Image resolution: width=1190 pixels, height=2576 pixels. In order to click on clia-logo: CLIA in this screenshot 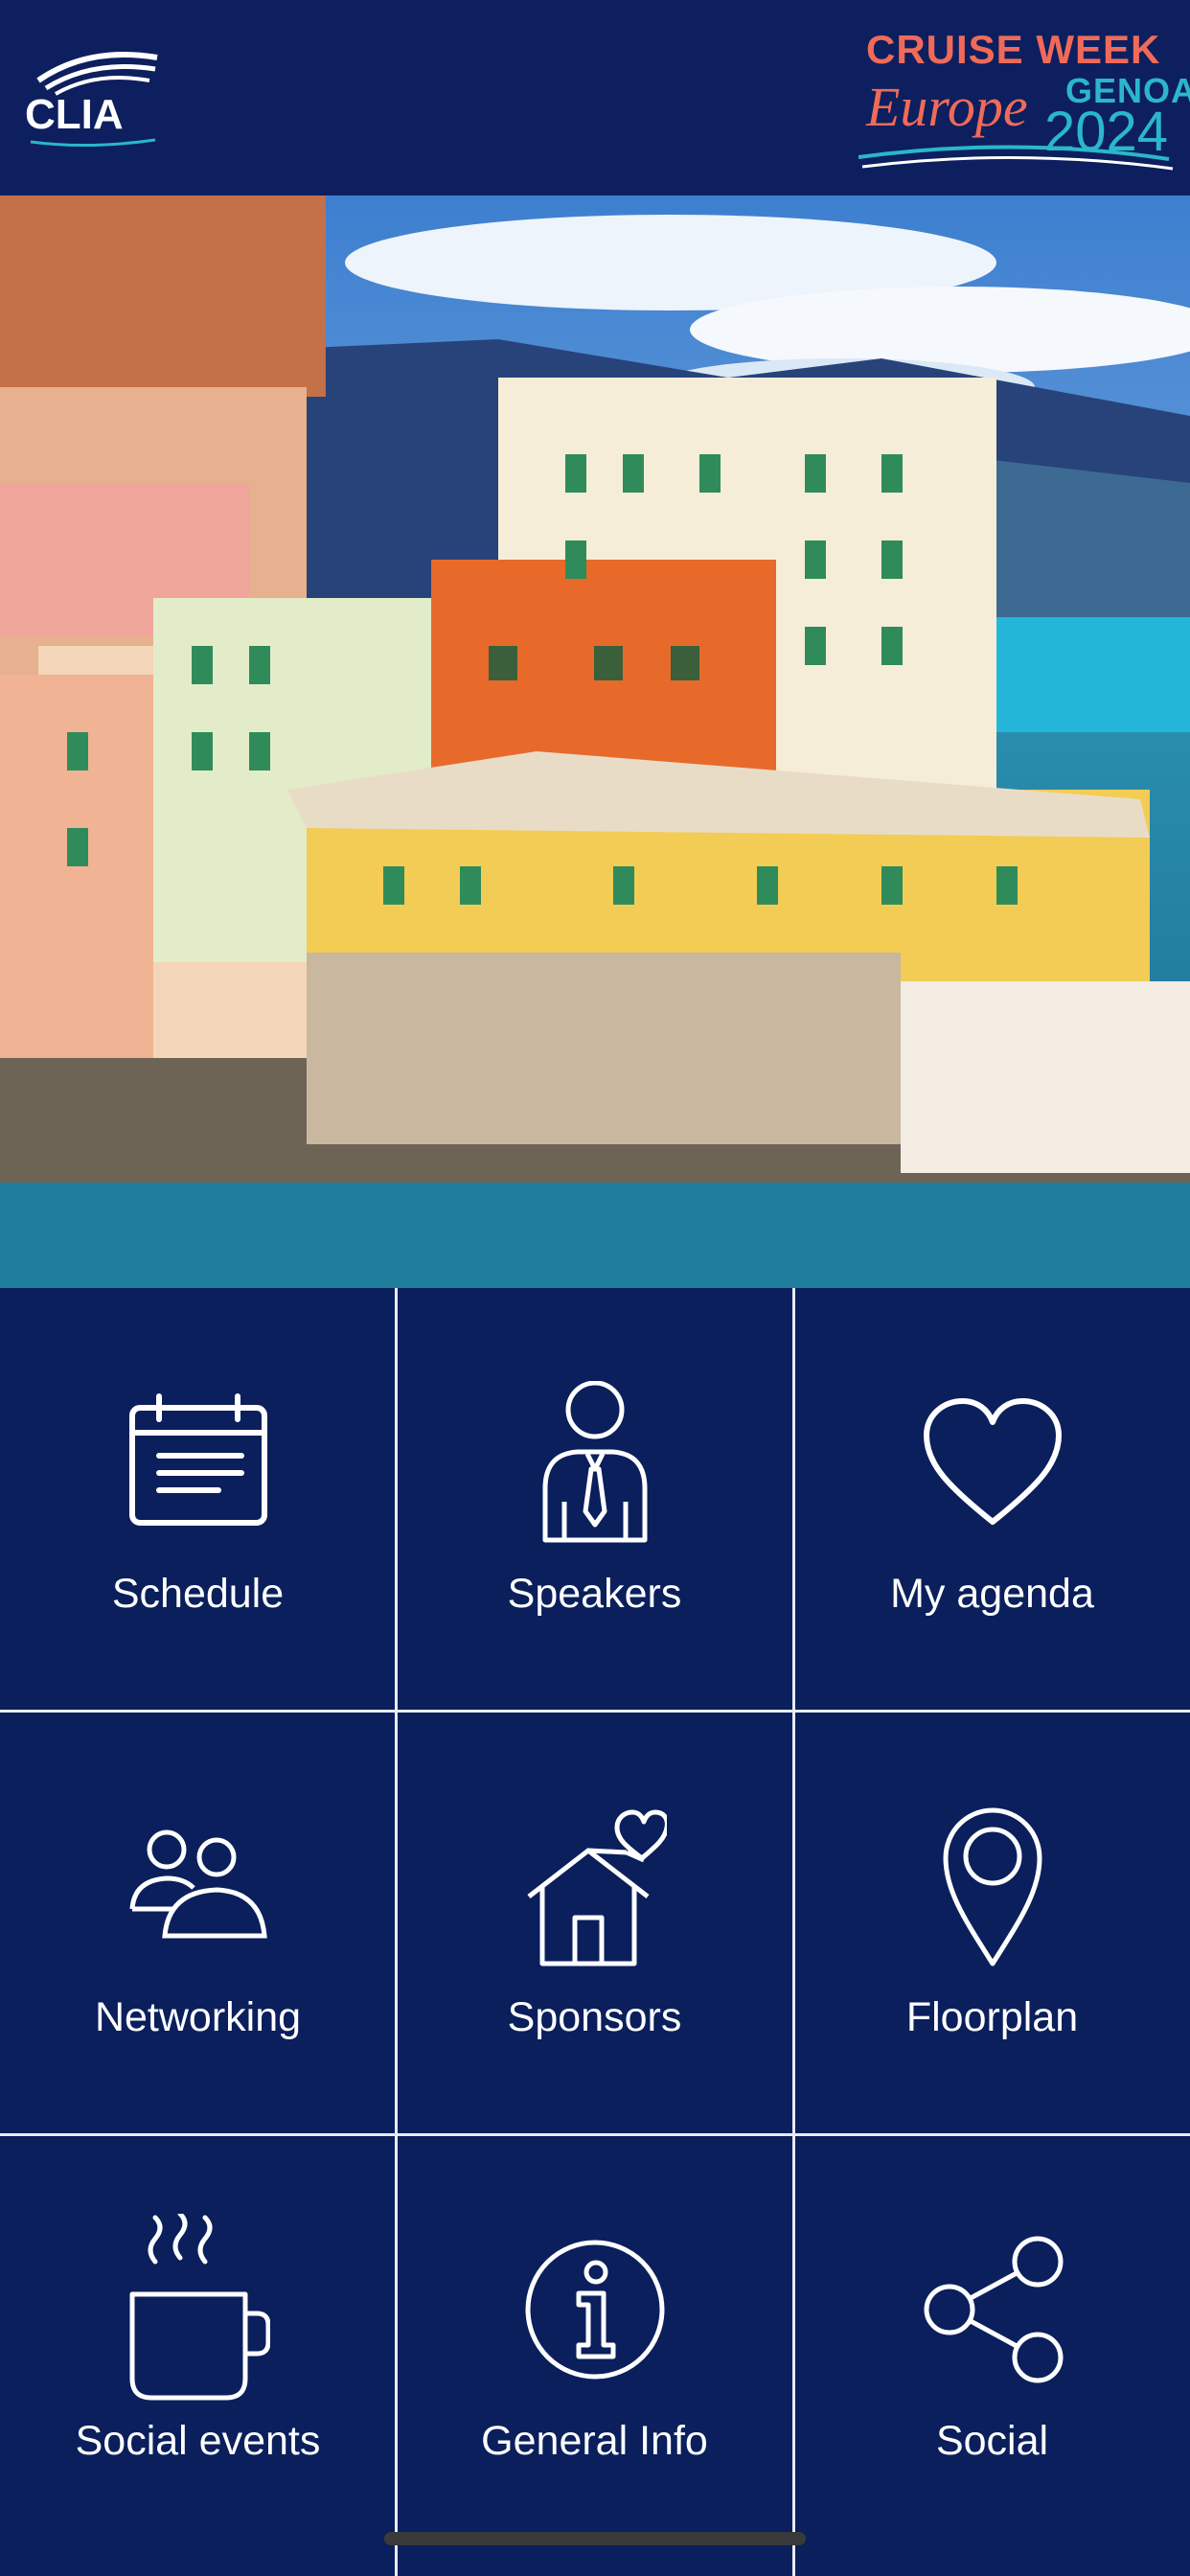, I will do `click(93, 93)`.